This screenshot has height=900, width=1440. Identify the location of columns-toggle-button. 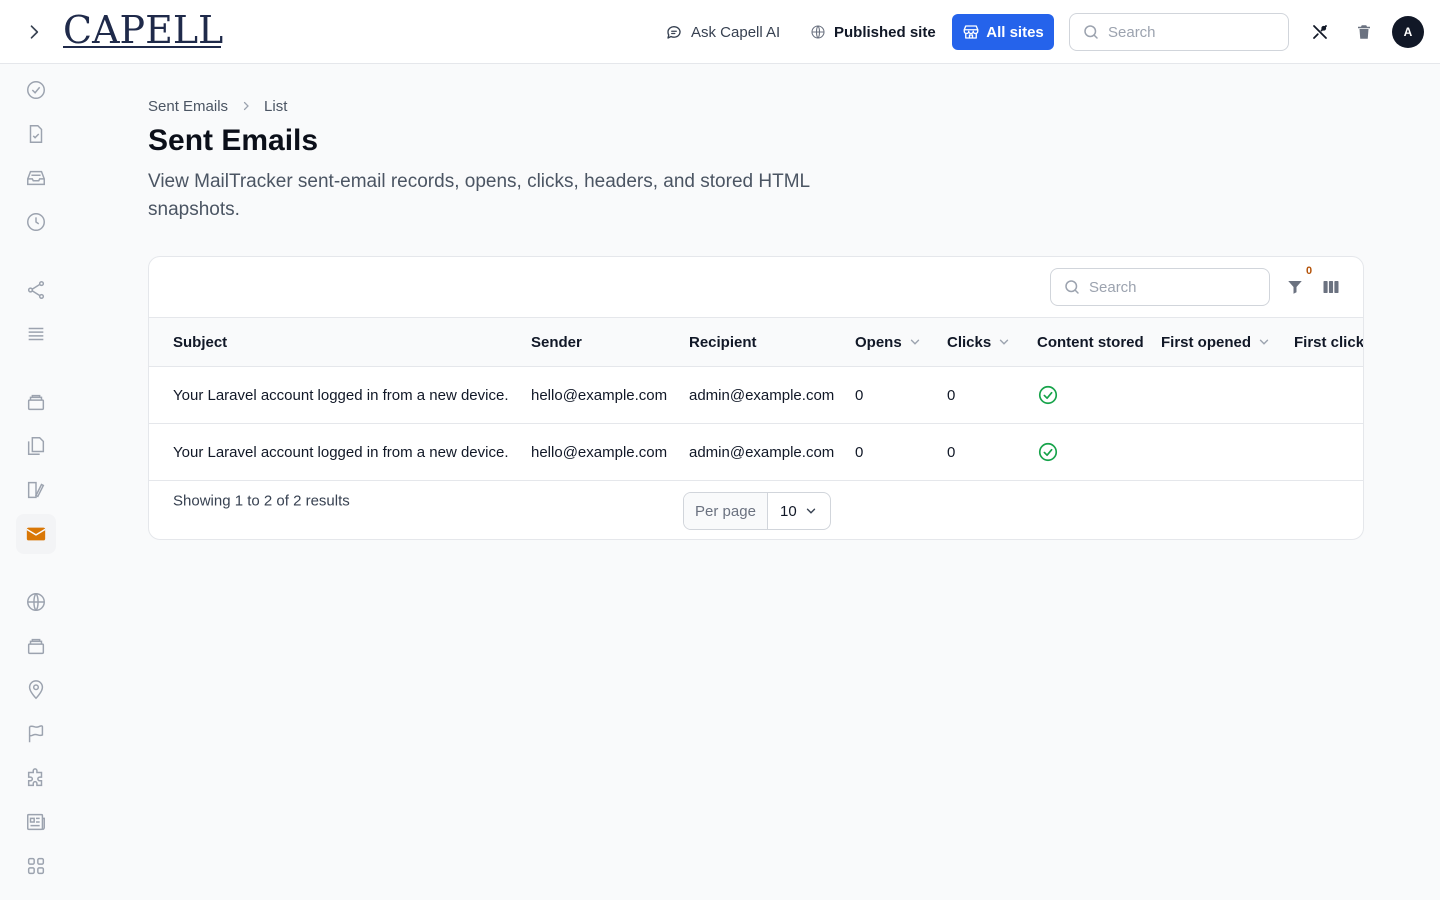
(1331, 287).